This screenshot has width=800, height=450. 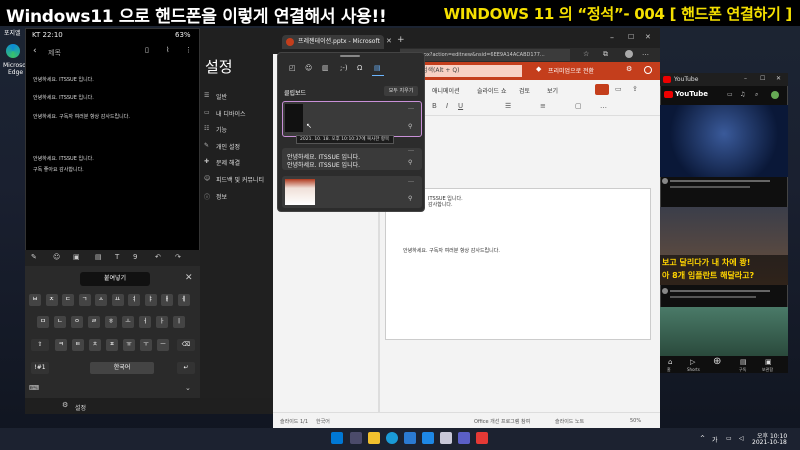 I want to click on start-icon, so click(x=337, y=438).